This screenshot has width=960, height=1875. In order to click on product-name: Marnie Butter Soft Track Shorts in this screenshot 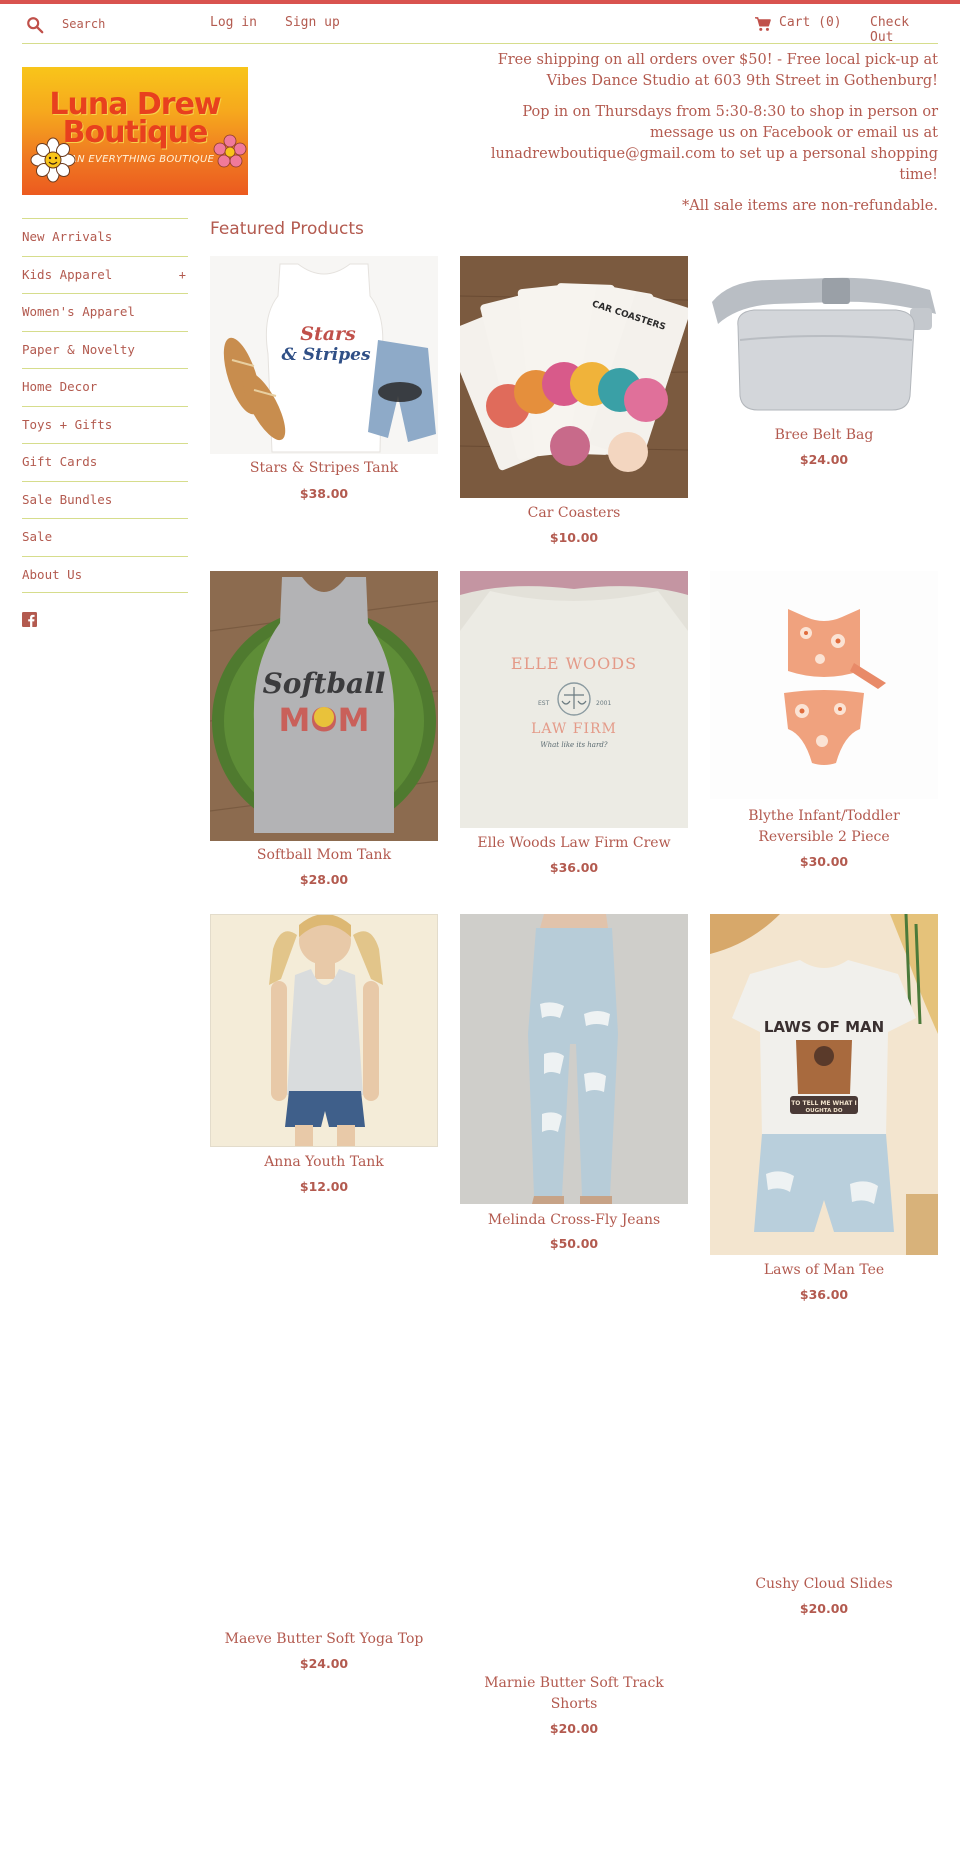, I will do `click(574, 1694)`.